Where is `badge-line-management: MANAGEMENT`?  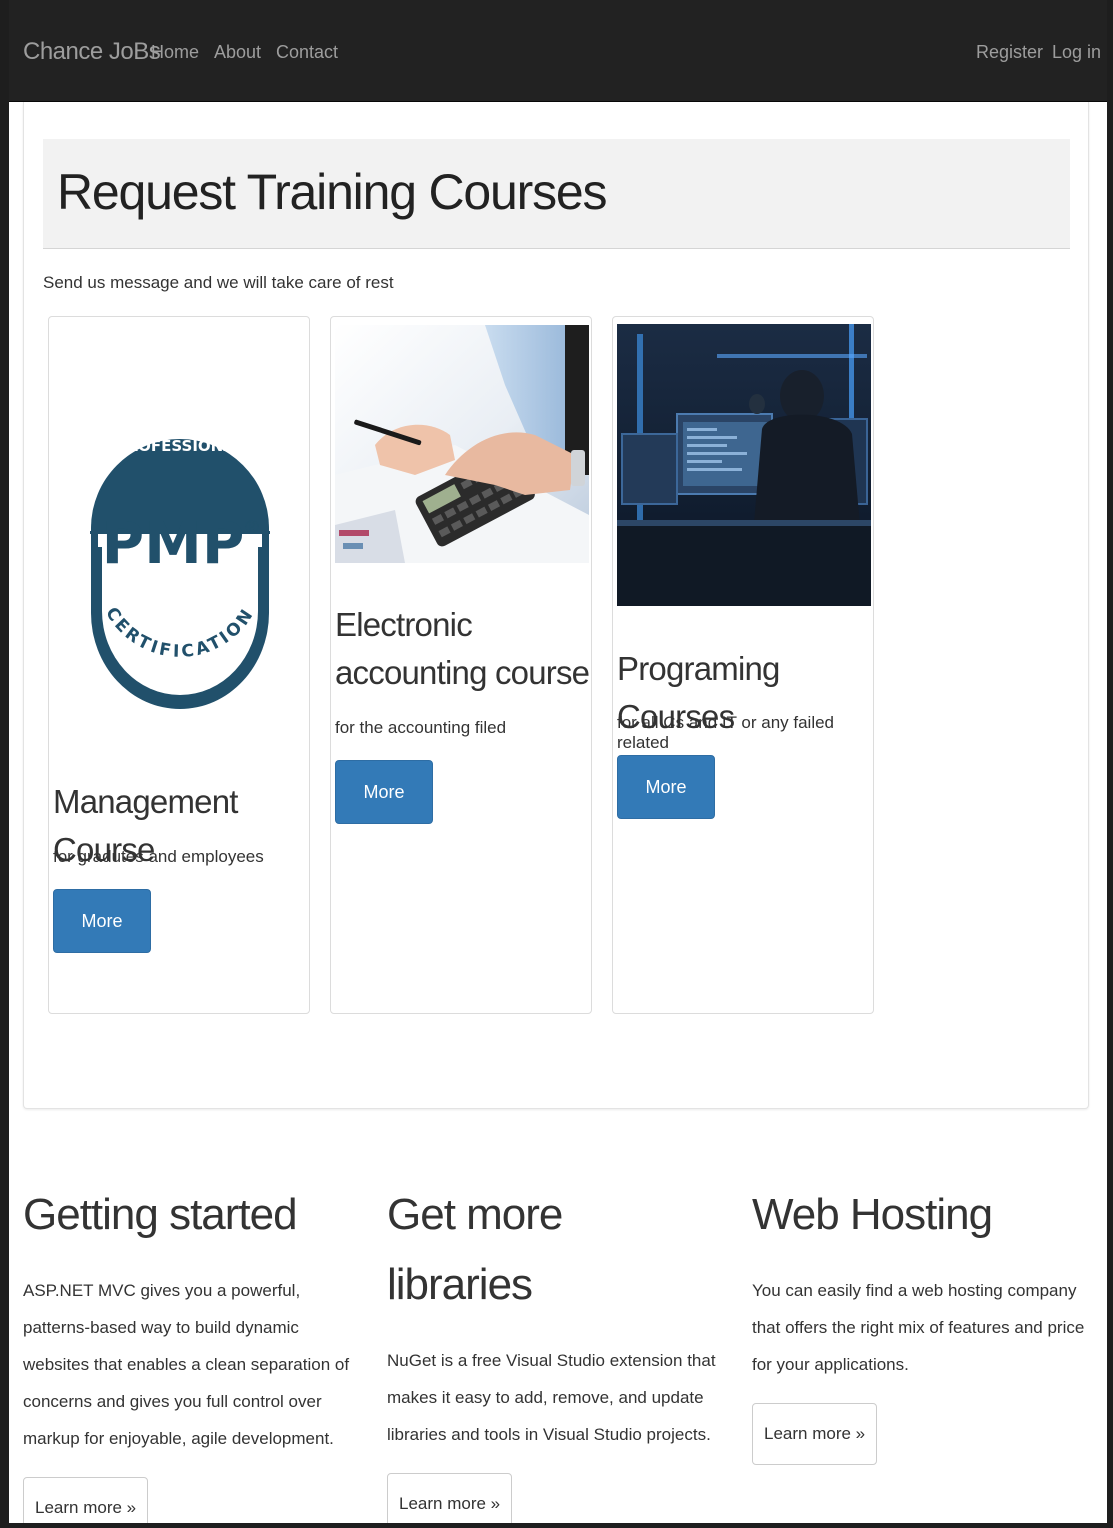
badge-line-management: MANAGEMENT is located at coordinates (180, 420).